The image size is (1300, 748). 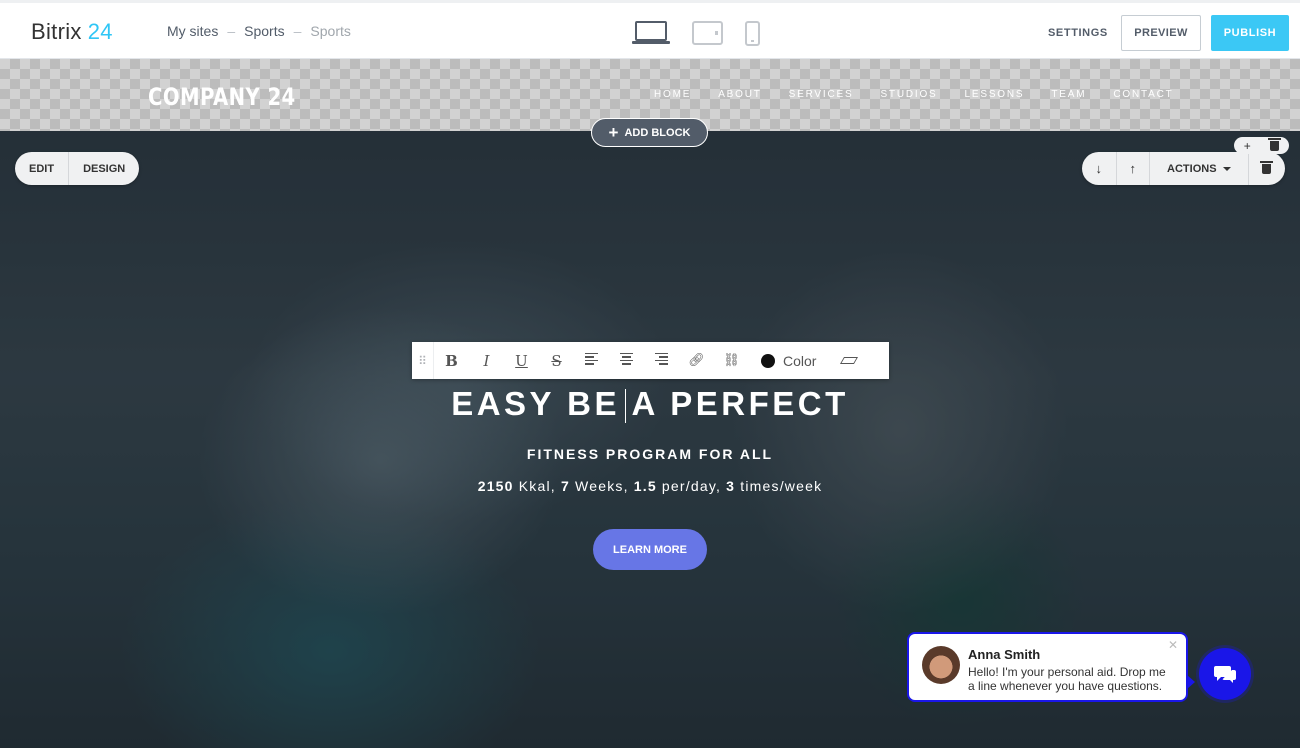 What do you see at coordinates (908, 94) in the screenshot?
I see `nav-studios: STUDIOS` at bounding box center [908, 94].